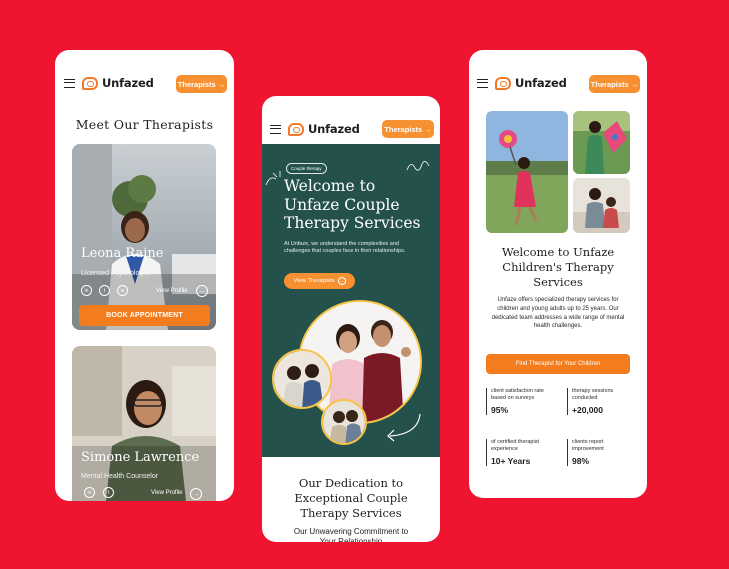  Describe the element at coordinates (587, 410) in the screenshot. I see `stat-value: +20,000` at that location.